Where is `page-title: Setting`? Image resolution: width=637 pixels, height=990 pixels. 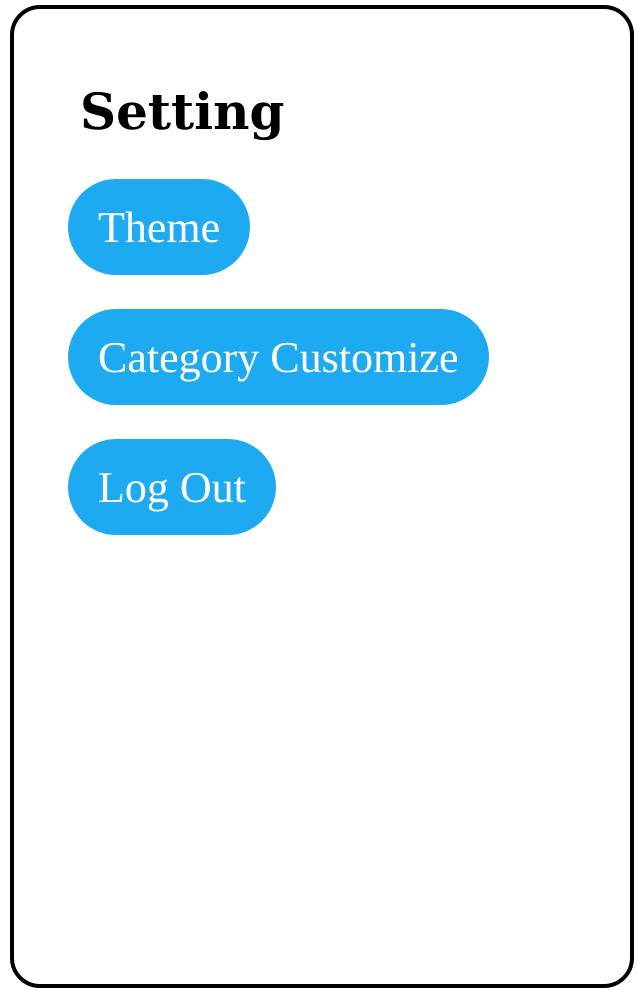 page-title: Setting is located at coordinates (183, 112).